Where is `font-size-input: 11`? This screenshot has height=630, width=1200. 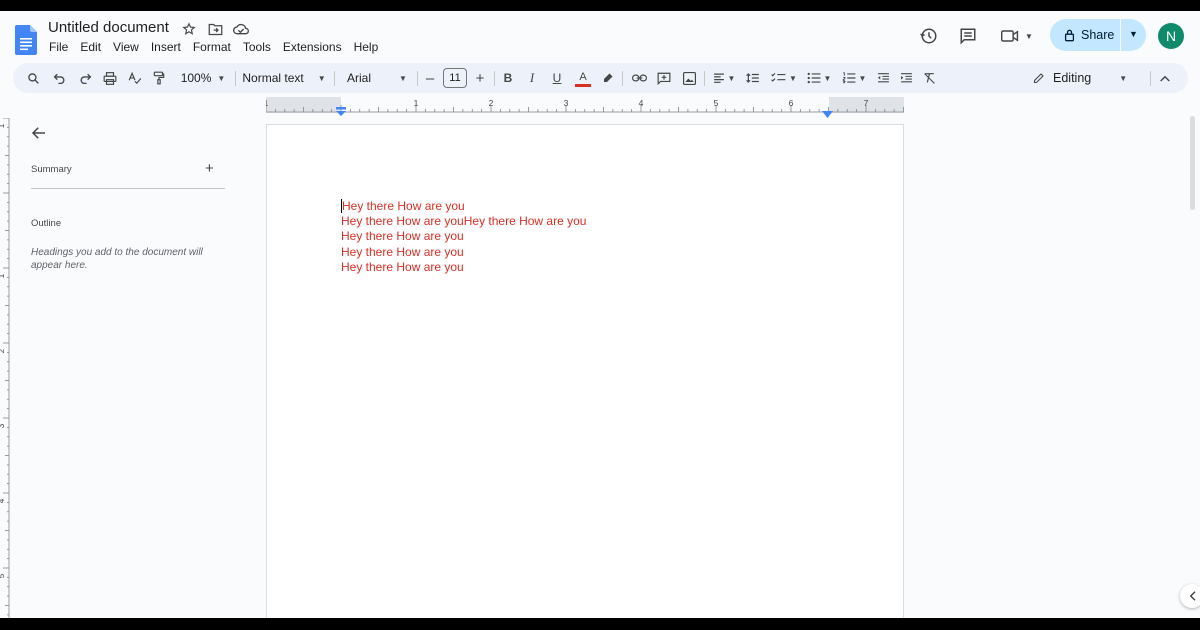 font-size-input: 11 is located at coordinates (455, 78).